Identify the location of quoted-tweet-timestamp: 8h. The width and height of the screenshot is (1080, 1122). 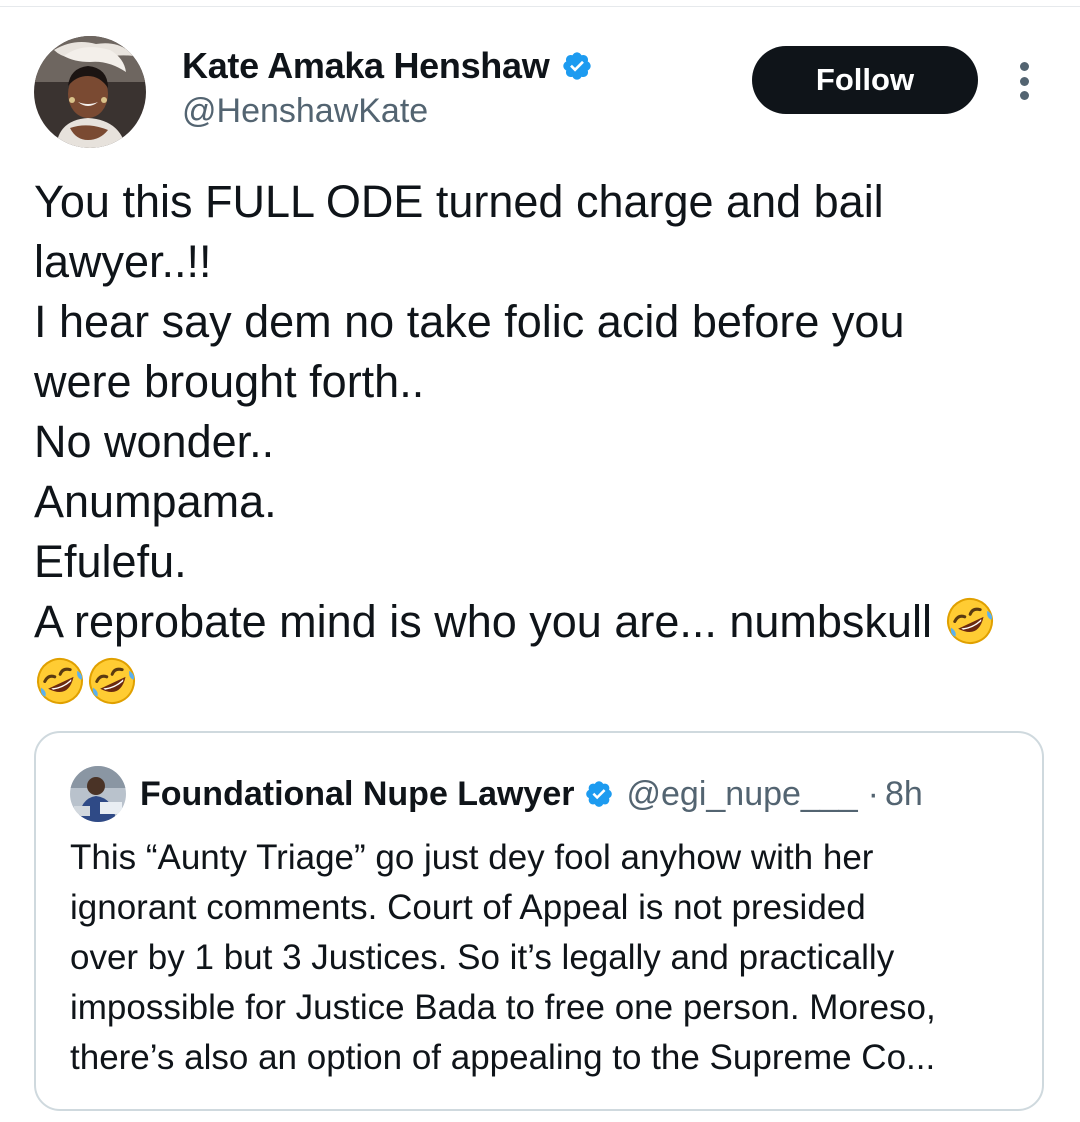
(904, 794).